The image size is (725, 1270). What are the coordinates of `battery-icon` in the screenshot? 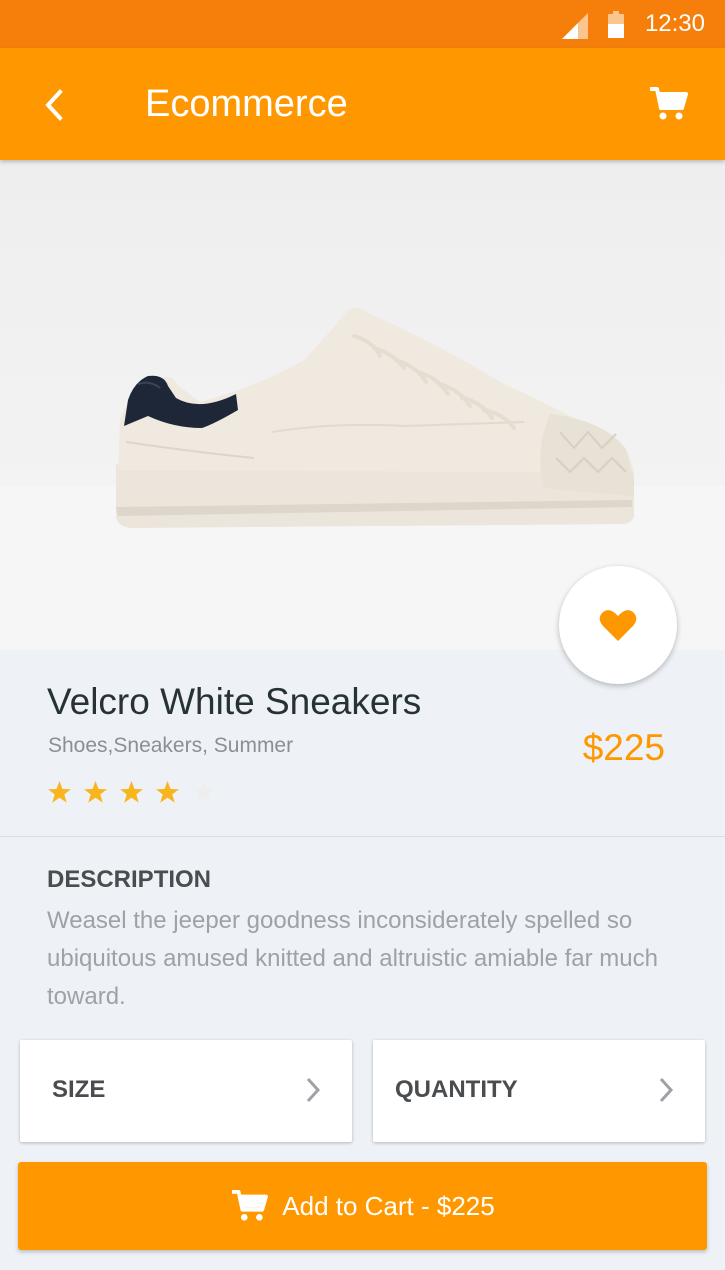 It's located at (616, 24).